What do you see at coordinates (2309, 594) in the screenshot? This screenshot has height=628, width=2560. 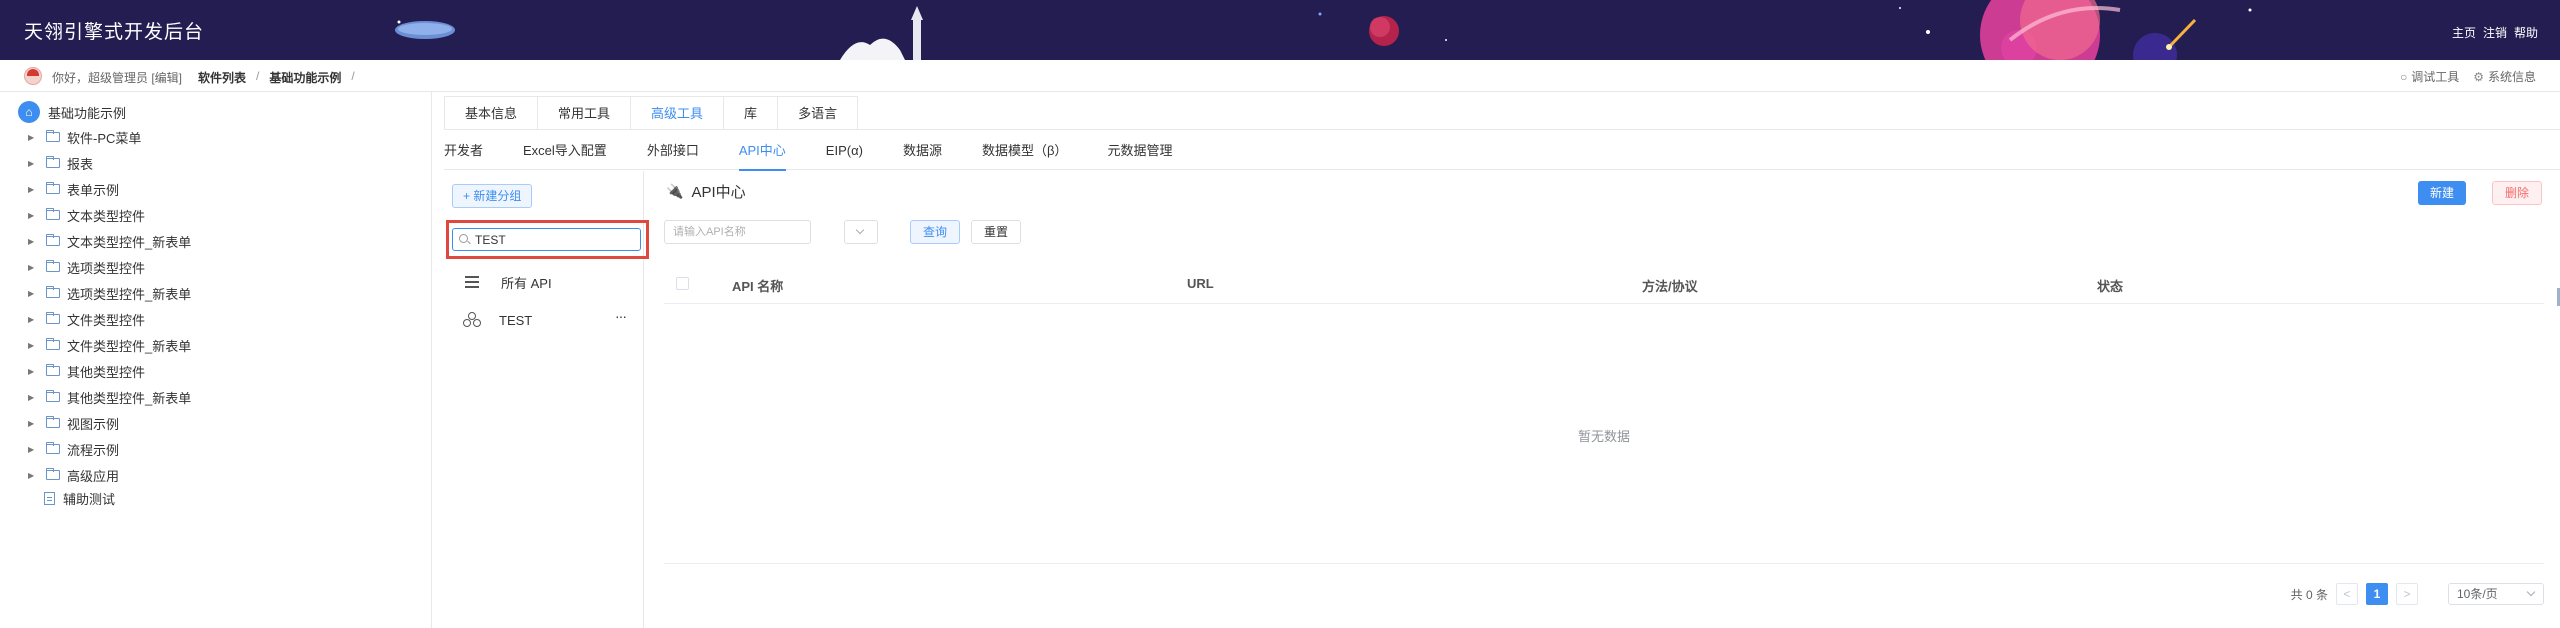 I see `total-count: 共 0 条` at bounding box center [2309, 594].